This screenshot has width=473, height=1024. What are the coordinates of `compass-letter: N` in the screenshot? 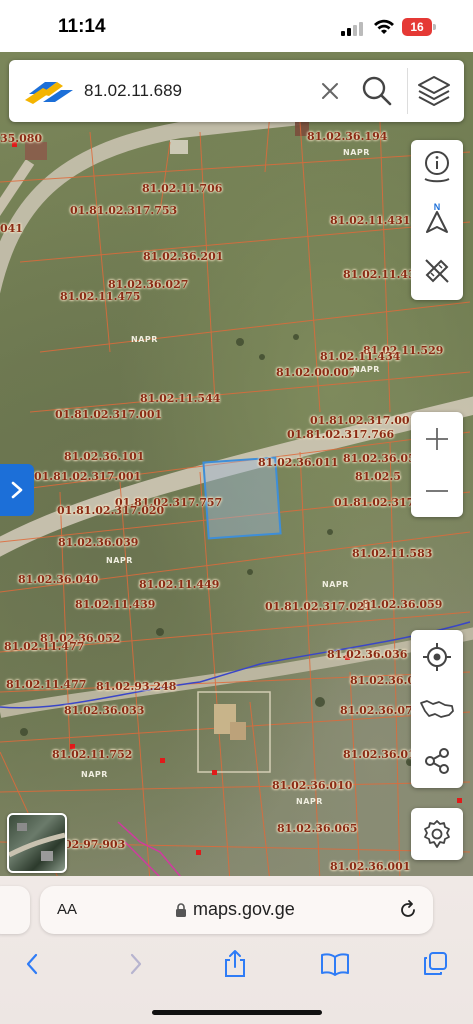 It's located at (437, 207).